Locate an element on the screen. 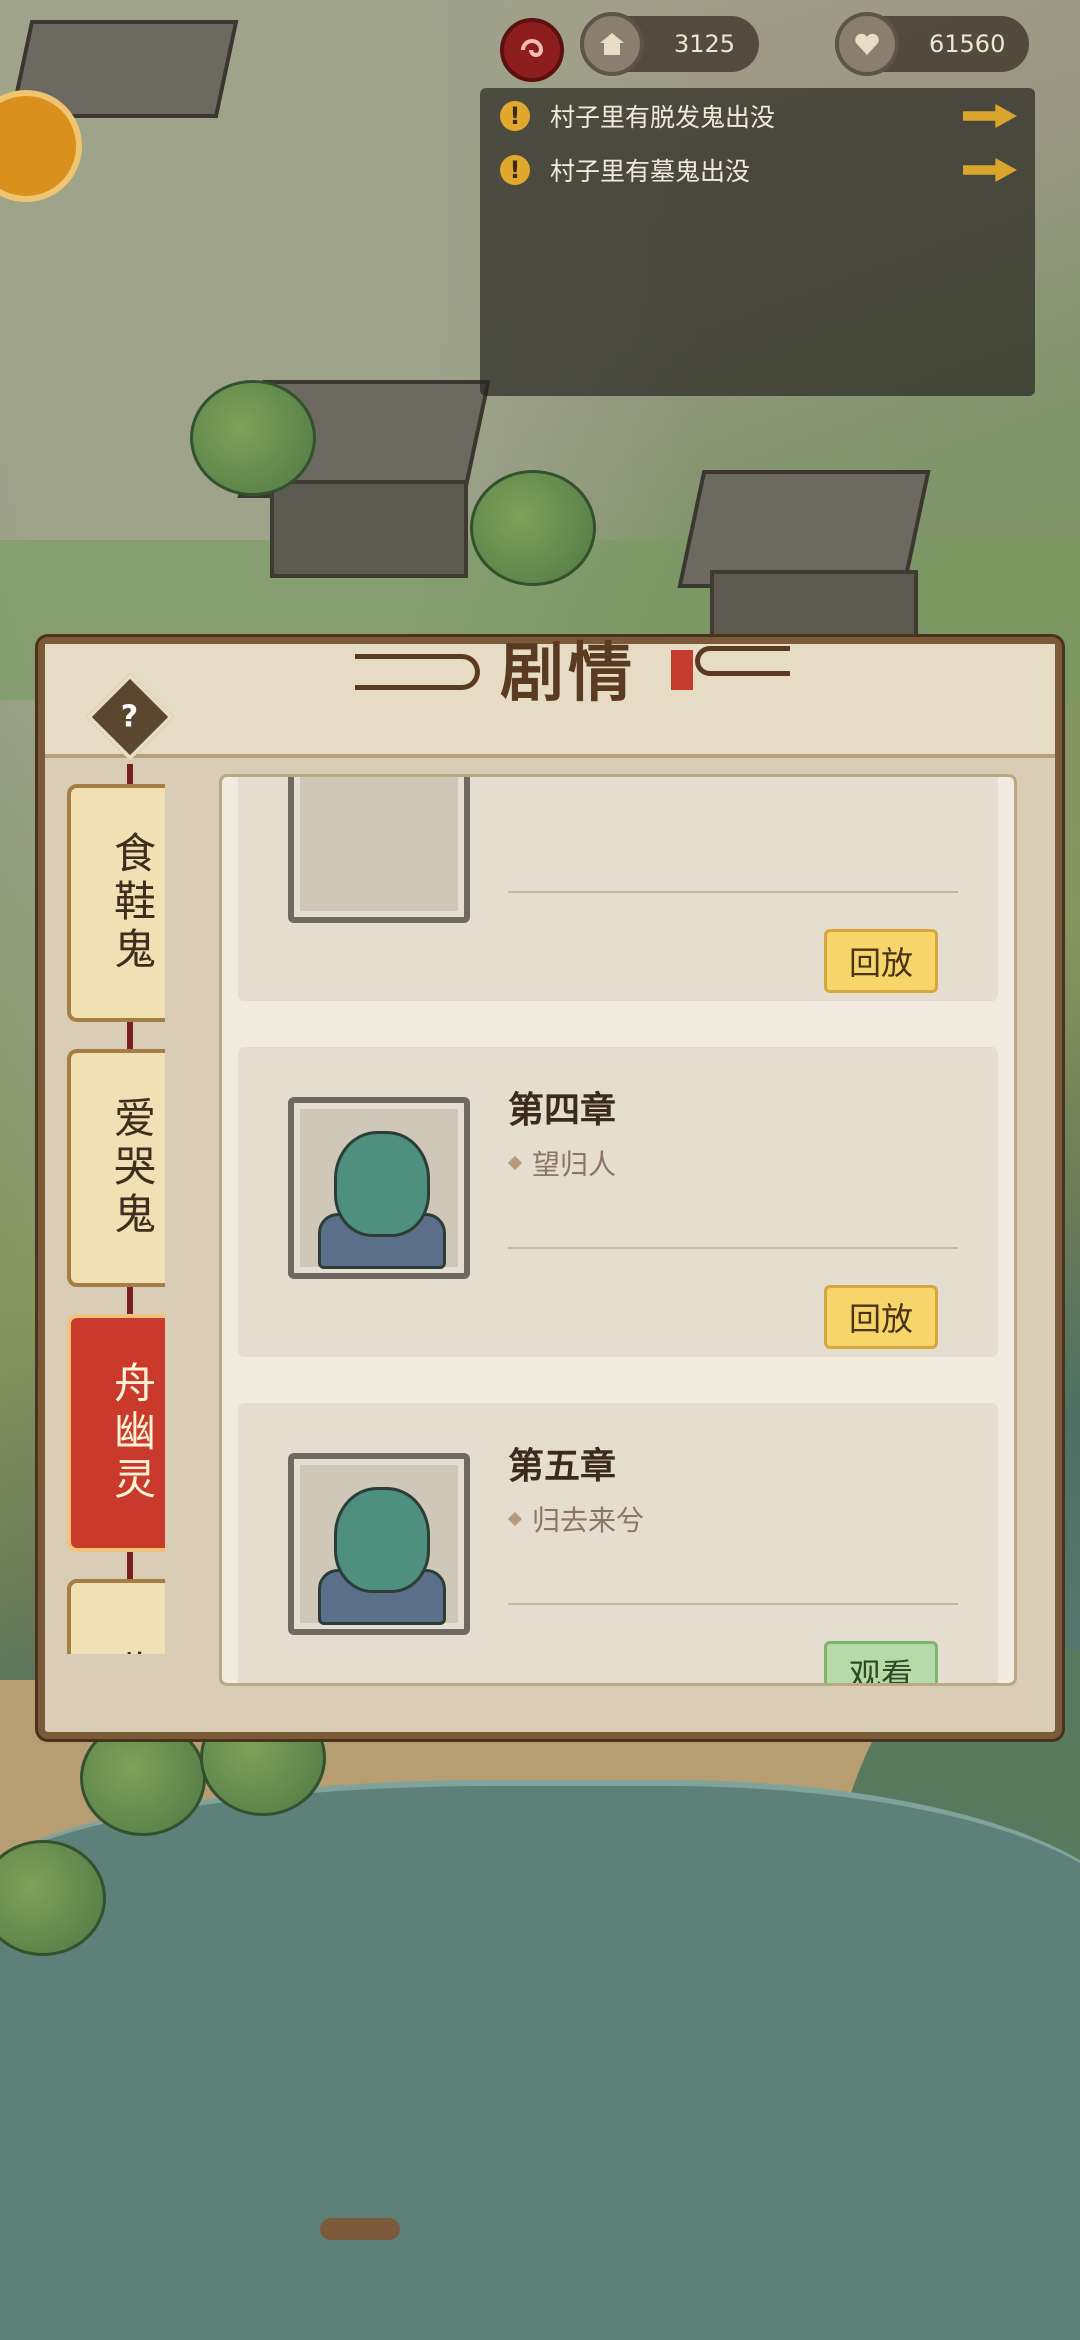 The image size is (1080, 2340). tab-label: 爱哭鬼 is located at coordinates (132, 1168).